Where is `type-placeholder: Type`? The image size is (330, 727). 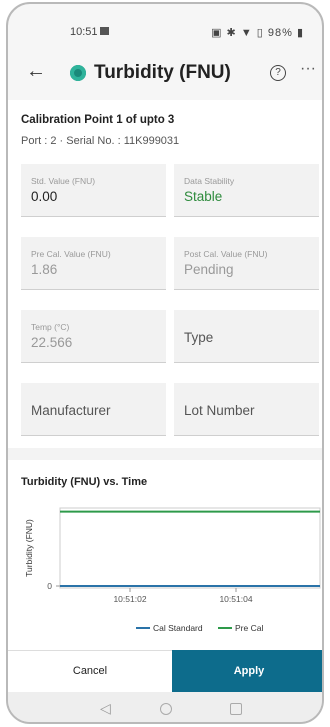
type-placeholder: Type is located at coordinates (199, 337).